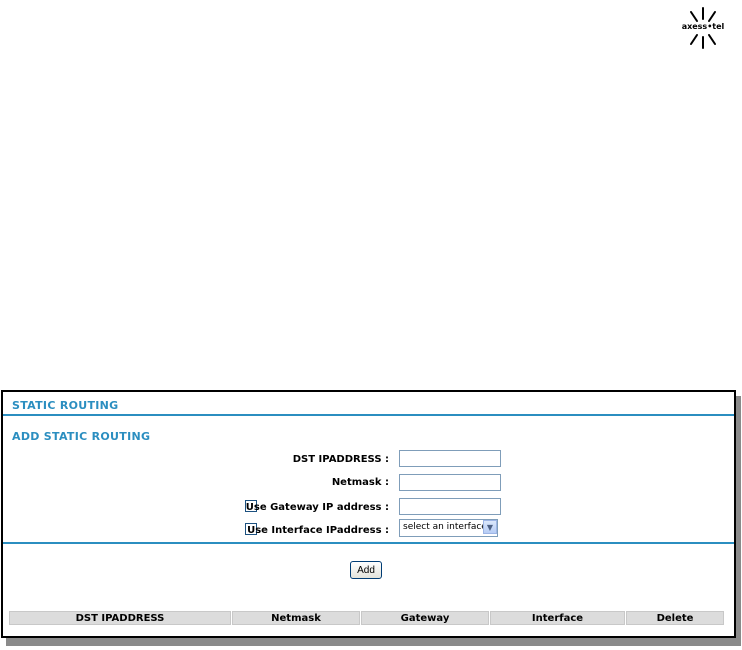  Describe the element at coordinates (366, 570) in the screenshot. I see `add-button: Add` at that location.